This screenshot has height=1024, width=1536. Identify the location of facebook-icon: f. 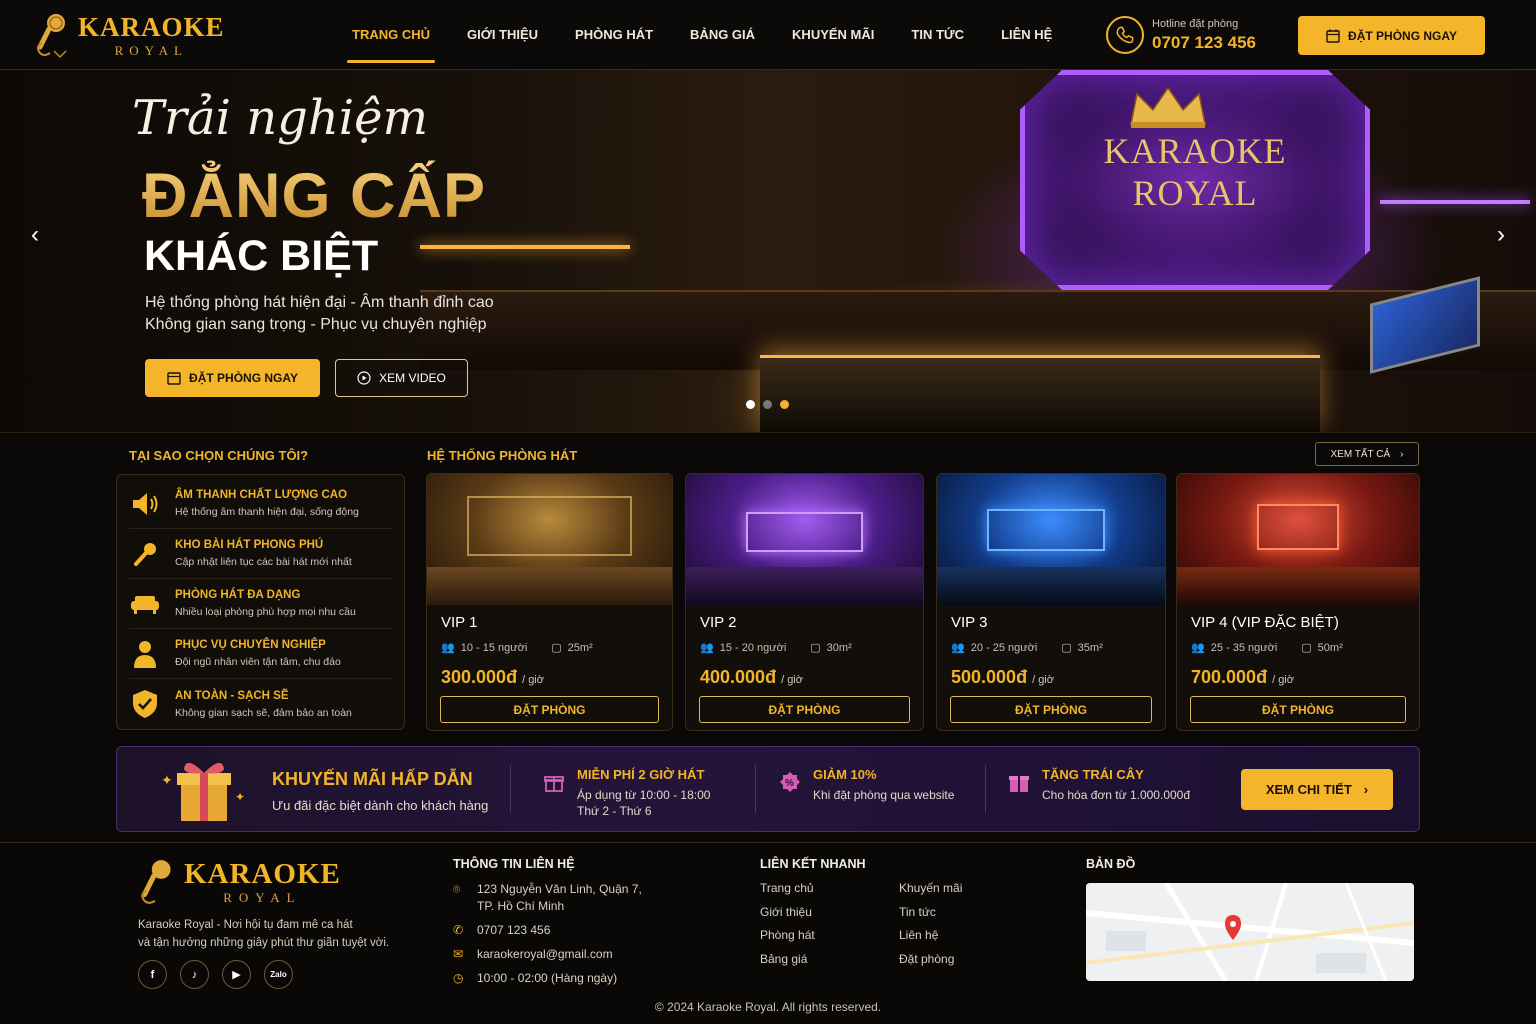
(152, 974).